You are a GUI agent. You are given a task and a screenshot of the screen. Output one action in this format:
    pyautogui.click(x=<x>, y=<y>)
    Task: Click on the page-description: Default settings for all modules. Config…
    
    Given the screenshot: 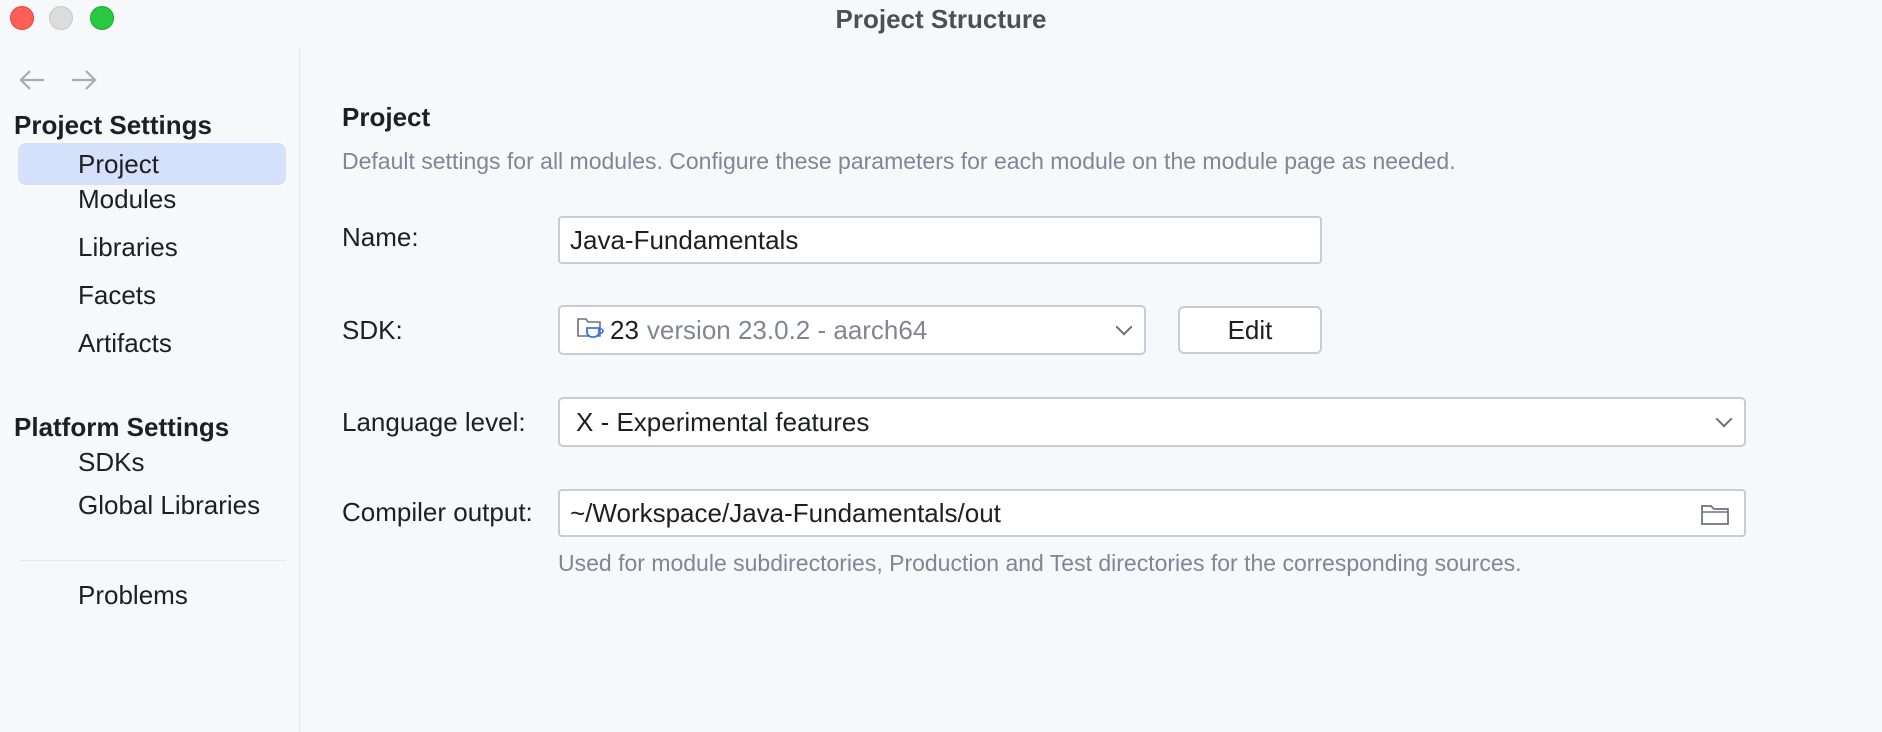 What is the action you would take?
    pyautogui.click(x=899, y=161)
    